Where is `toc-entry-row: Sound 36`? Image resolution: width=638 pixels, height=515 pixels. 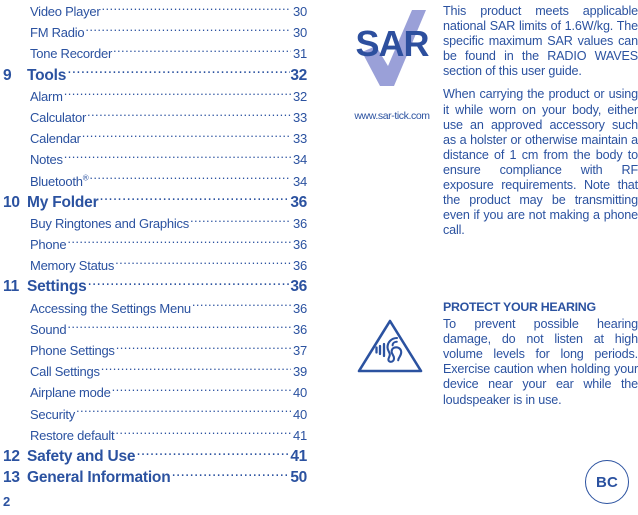 toc-entry-row: Sound 36 is located at coordinates (155, 328).